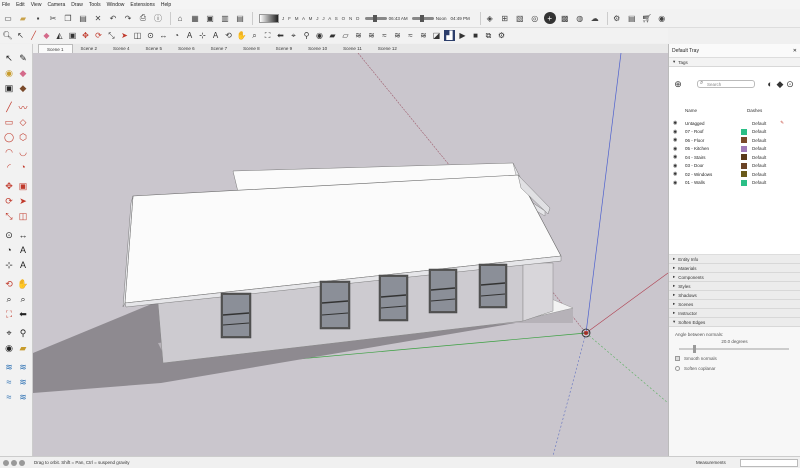  I want to click on three-point-arc-icon: ◜, so click(9, 167).